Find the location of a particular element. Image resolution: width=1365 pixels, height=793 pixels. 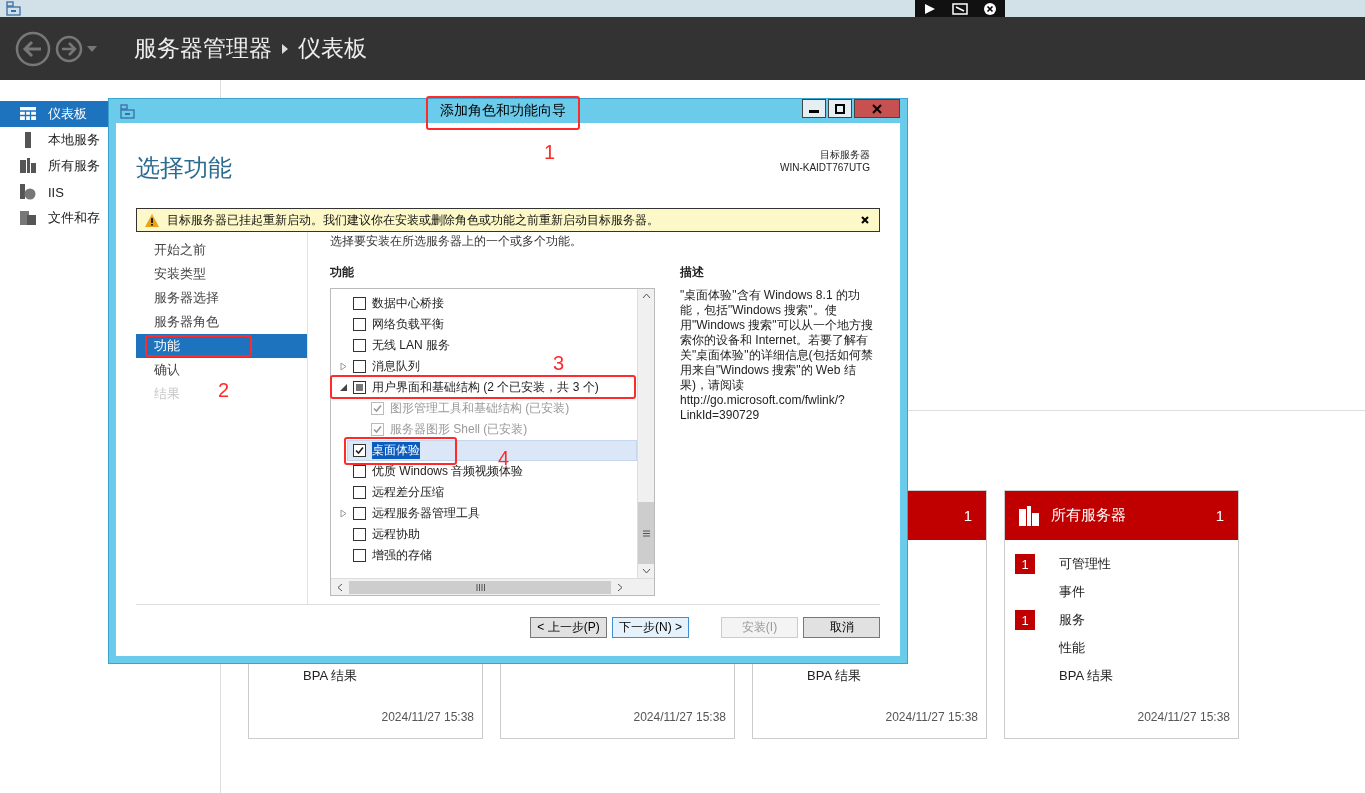

description-text: "桌面体验"含有 Windows 8.1 的功能，包括"Windows 搜索"。使用"Windows 搜索"可以从一个地方搜索你的设备和 Internet。若要了解有关"桌面体验"的详细信息(包括如何禁用来自"Windows 搜索"的 Web 结果)，请阅读 http://go.microsoft.com/fwlink/?LinkId=390729 is located at coordinates (777, 355).